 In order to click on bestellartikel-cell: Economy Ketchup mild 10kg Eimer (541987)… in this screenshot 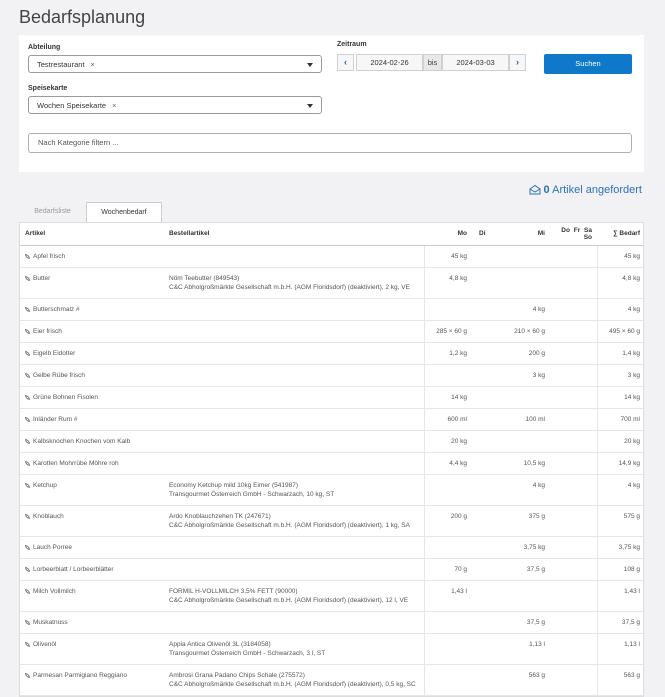, I will do `click(294, 490)`.